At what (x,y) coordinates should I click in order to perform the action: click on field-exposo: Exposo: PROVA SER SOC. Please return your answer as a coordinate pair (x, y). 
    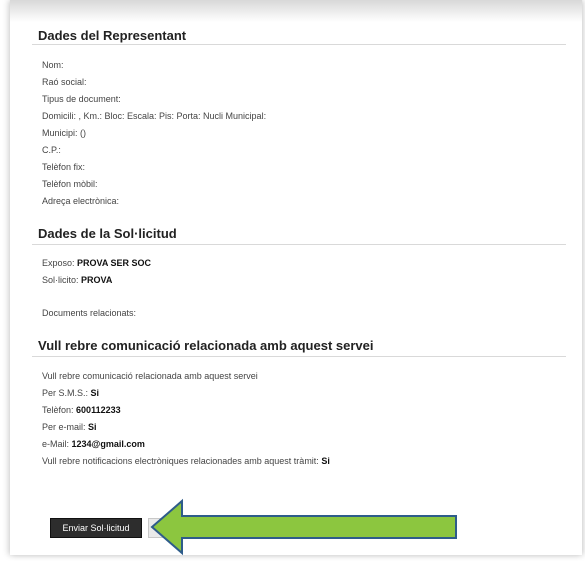
    Looking at the image, I should click on (96, 263).